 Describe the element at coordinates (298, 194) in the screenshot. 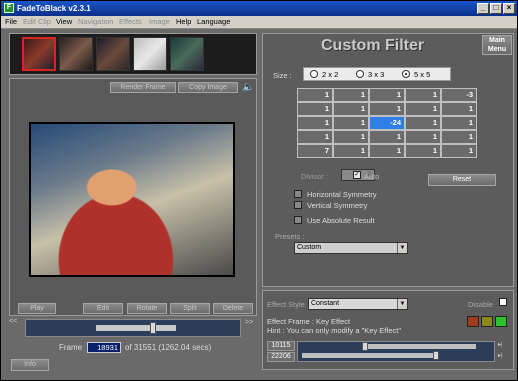

I see `horizontal-symmetry-checkbox` at that location.